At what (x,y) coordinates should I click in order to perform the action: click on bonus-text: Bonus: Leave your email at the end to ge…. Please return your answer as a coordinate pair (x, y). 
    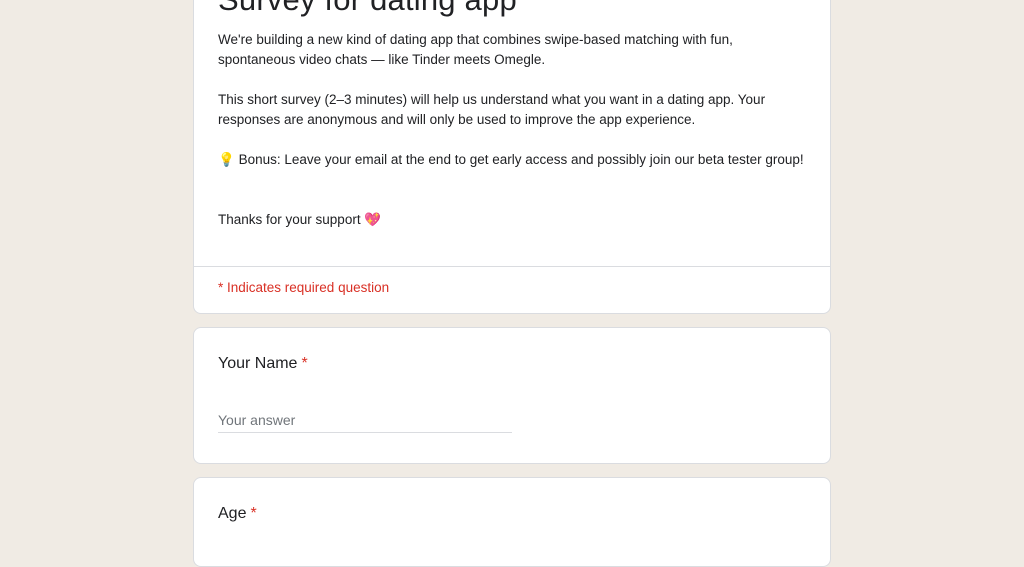
    Looking at the image, I should click on (519, 159).